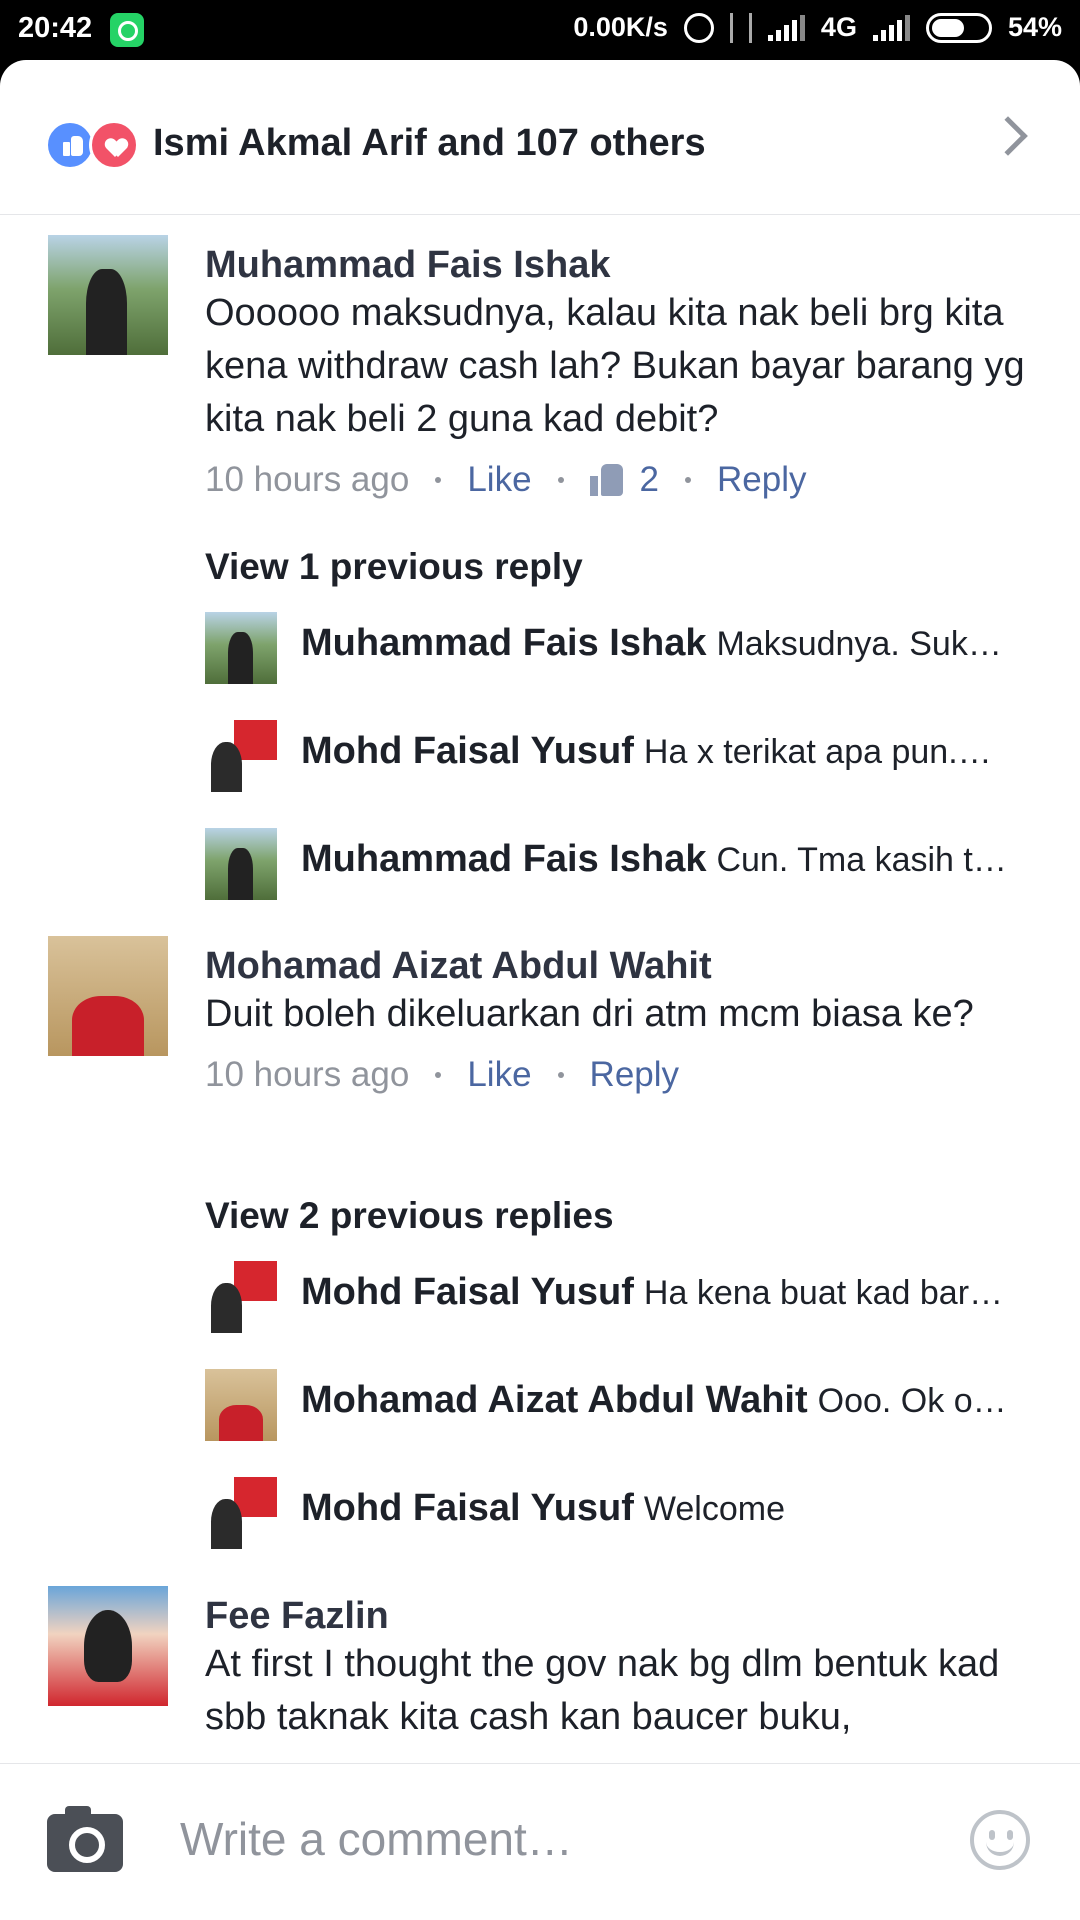 Image resolution: width=1080 pixels, height=1920 pixels. Describe the element at coordinates (606, 480) in the screenshot. I see `thumbs-up-icon` at that location.